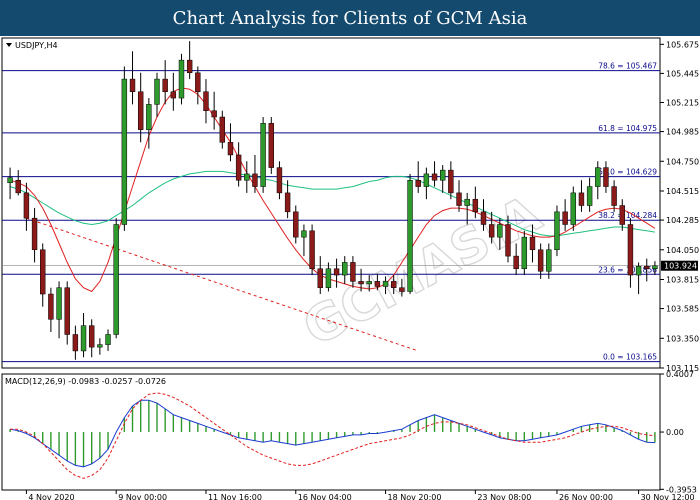  I want to click on price-ytick-label: 104.985, so click(682, 132).